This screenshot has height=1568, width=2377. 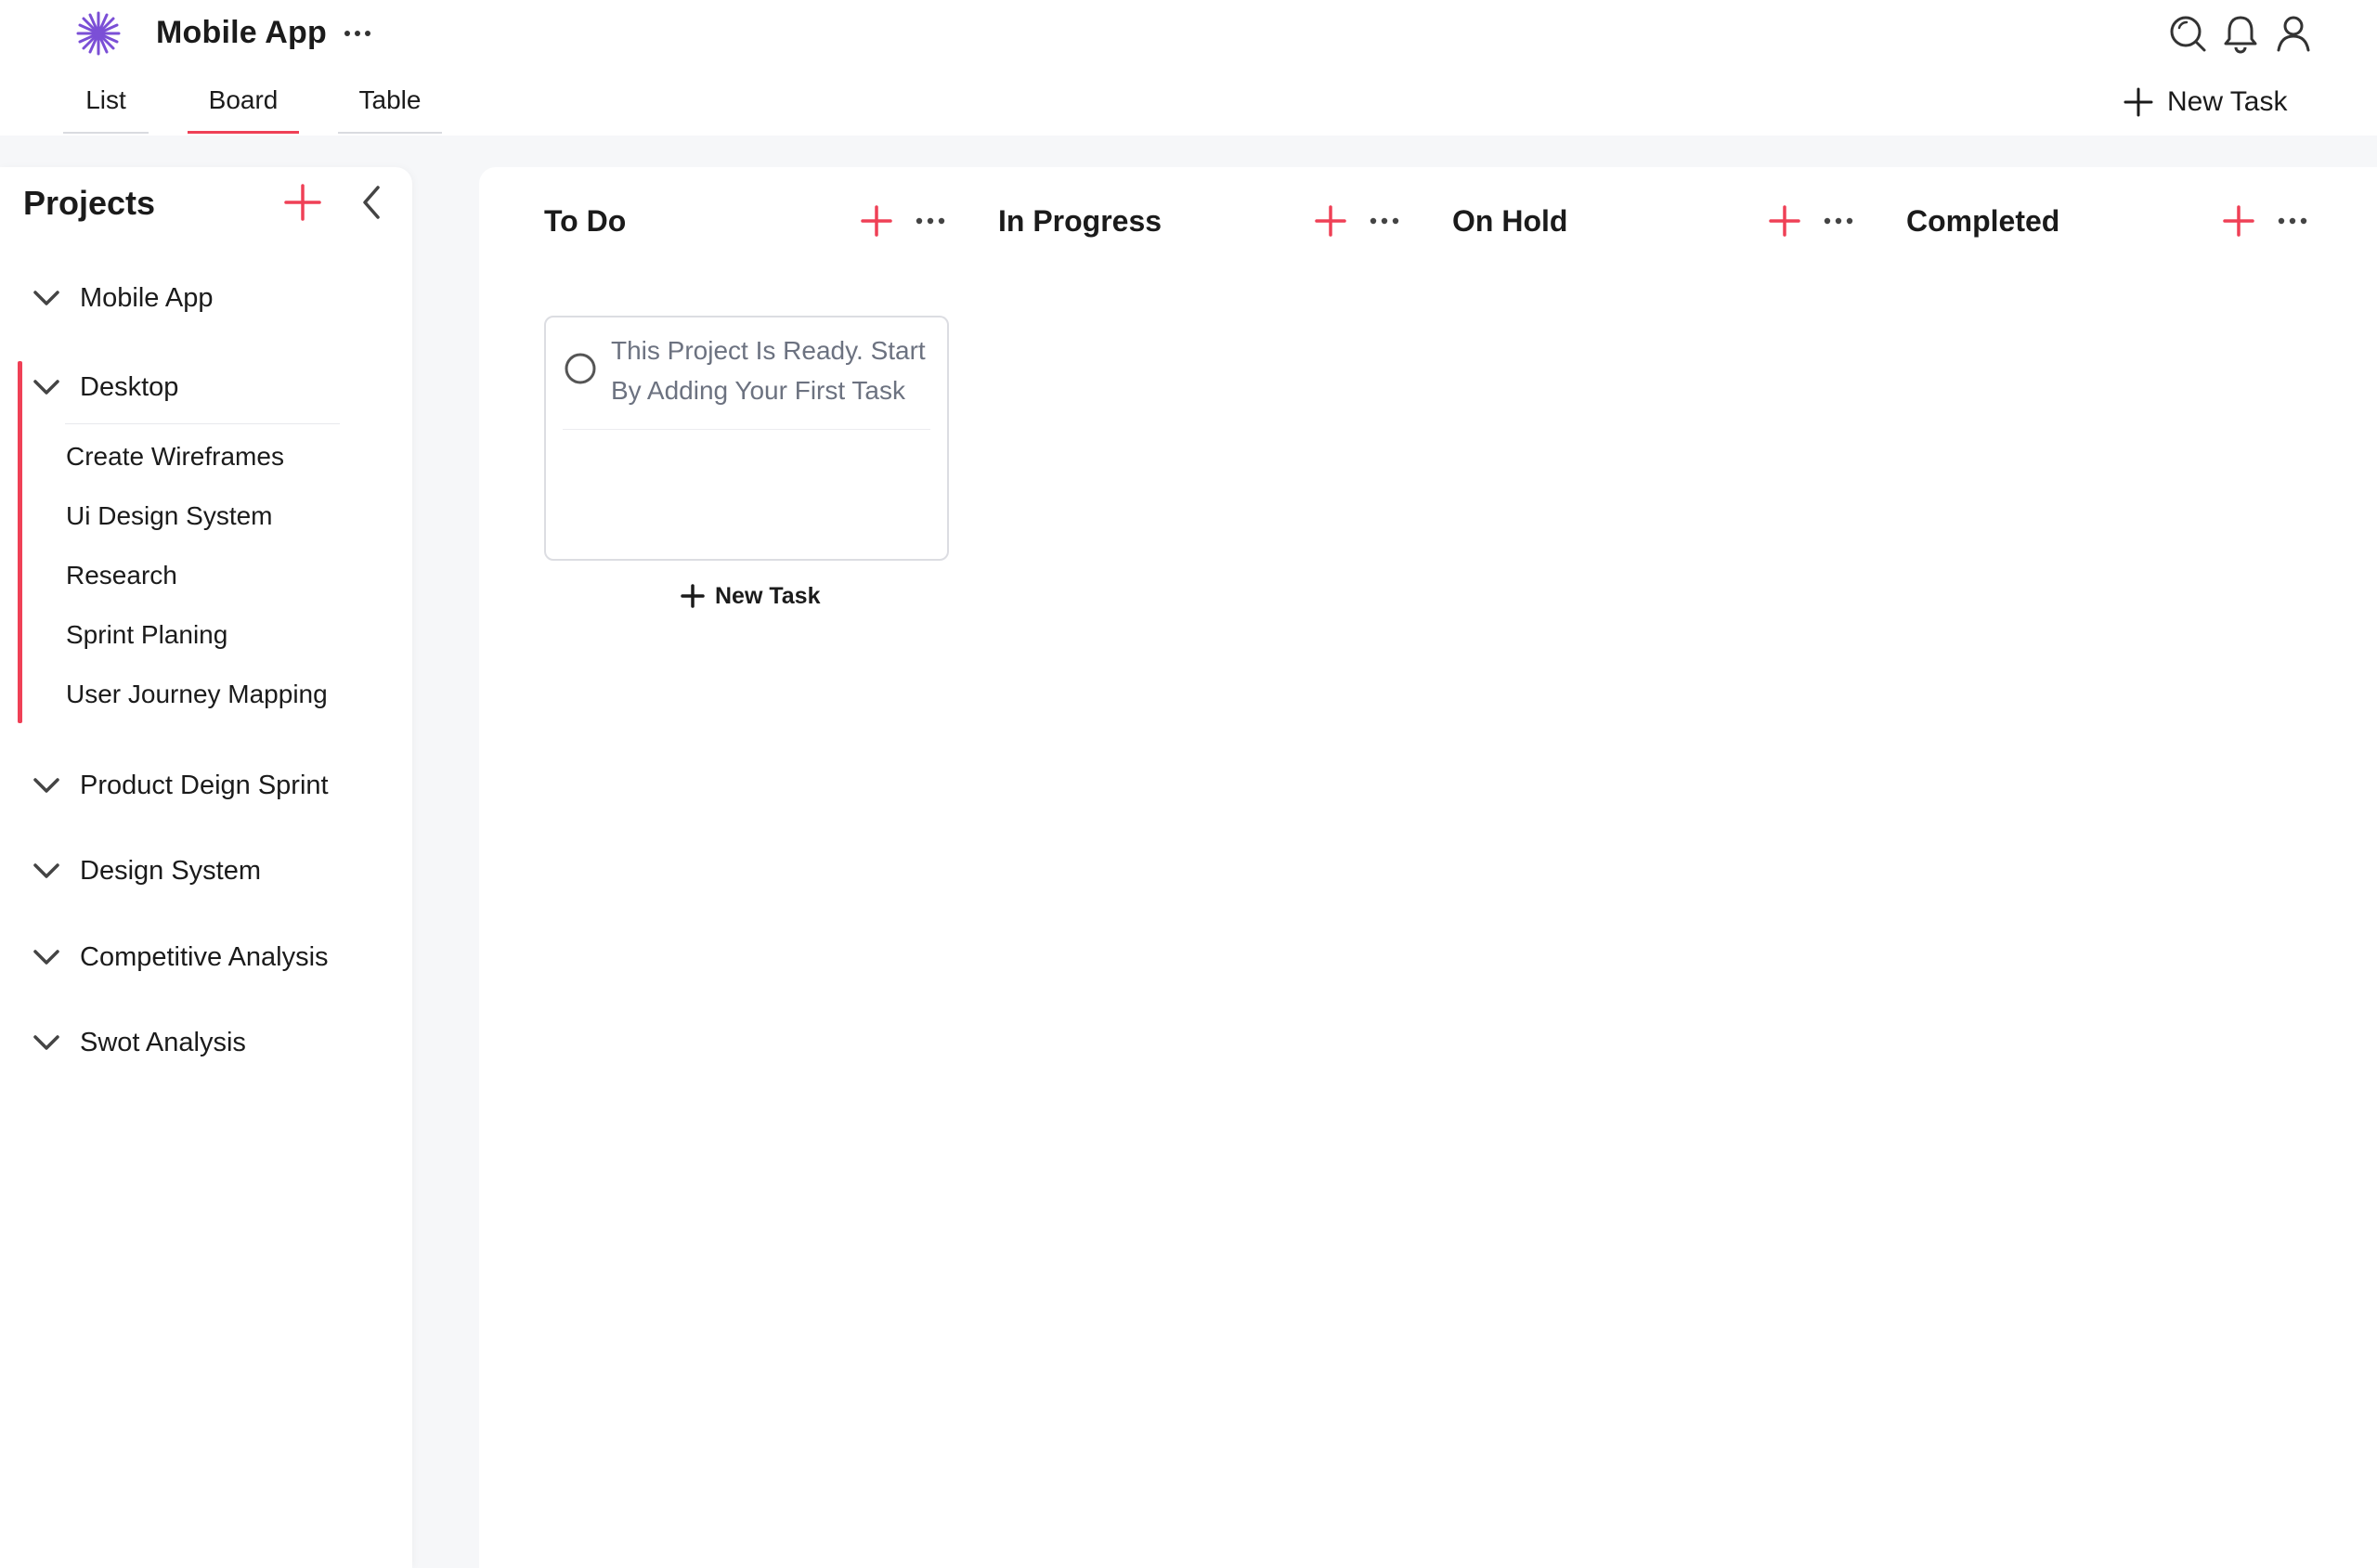 What do you see at coordinates (1188, 68) in the screenshot?
I see `top-header: Mobile App List Board Table New Task` at bounding box center [1188, 68].